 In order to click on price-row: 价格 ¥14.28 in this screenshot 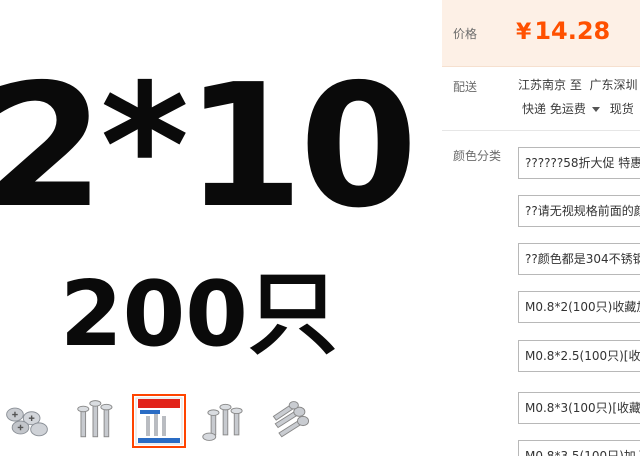, I will do `click(541, 33)`.